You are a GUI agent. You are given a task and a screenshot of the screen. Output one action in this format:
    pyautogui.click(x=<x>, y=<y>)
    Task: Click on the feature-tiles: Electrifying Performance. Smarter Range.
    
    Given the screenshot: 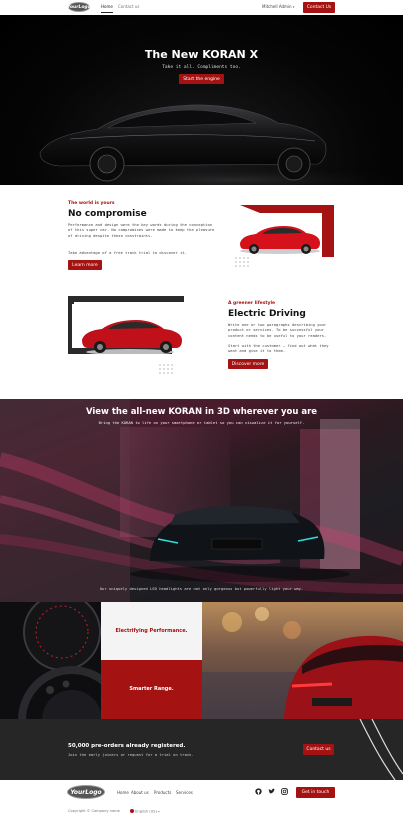 What is the action you would take?
    pyautogui.click(x=201, y=660)
    